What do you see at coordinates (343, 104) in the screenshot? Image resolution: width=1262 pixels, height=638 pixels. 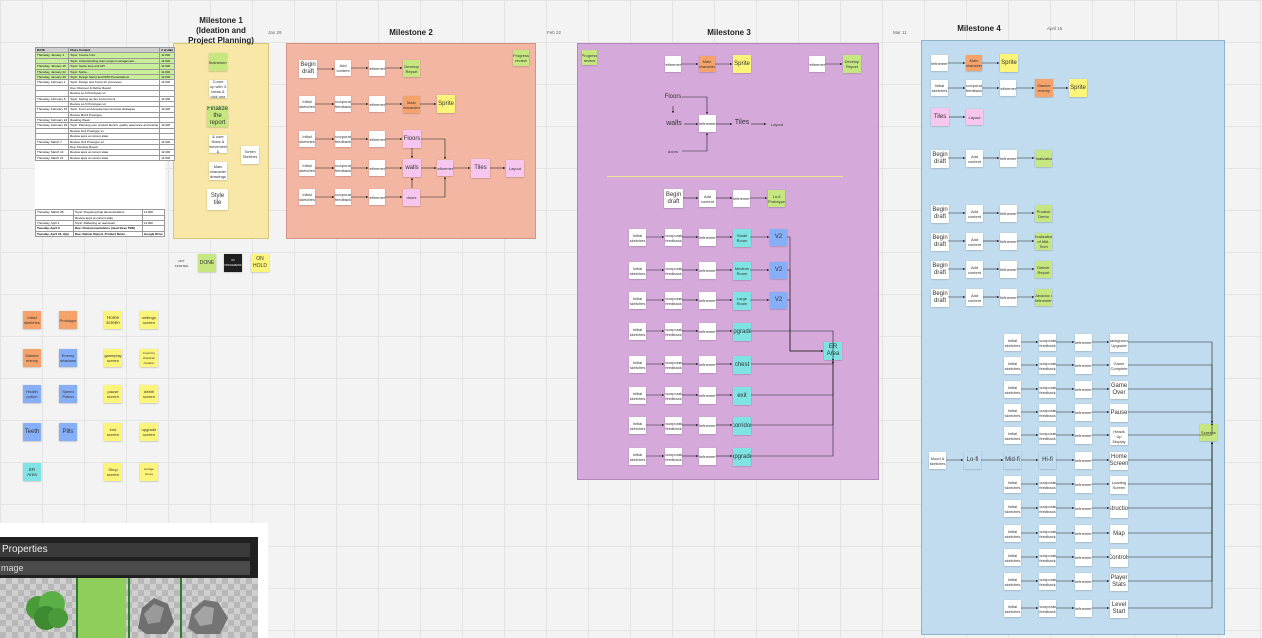 I see `m2-r2-feedback: Incorporate feedback` at bounding box center [343, 104].